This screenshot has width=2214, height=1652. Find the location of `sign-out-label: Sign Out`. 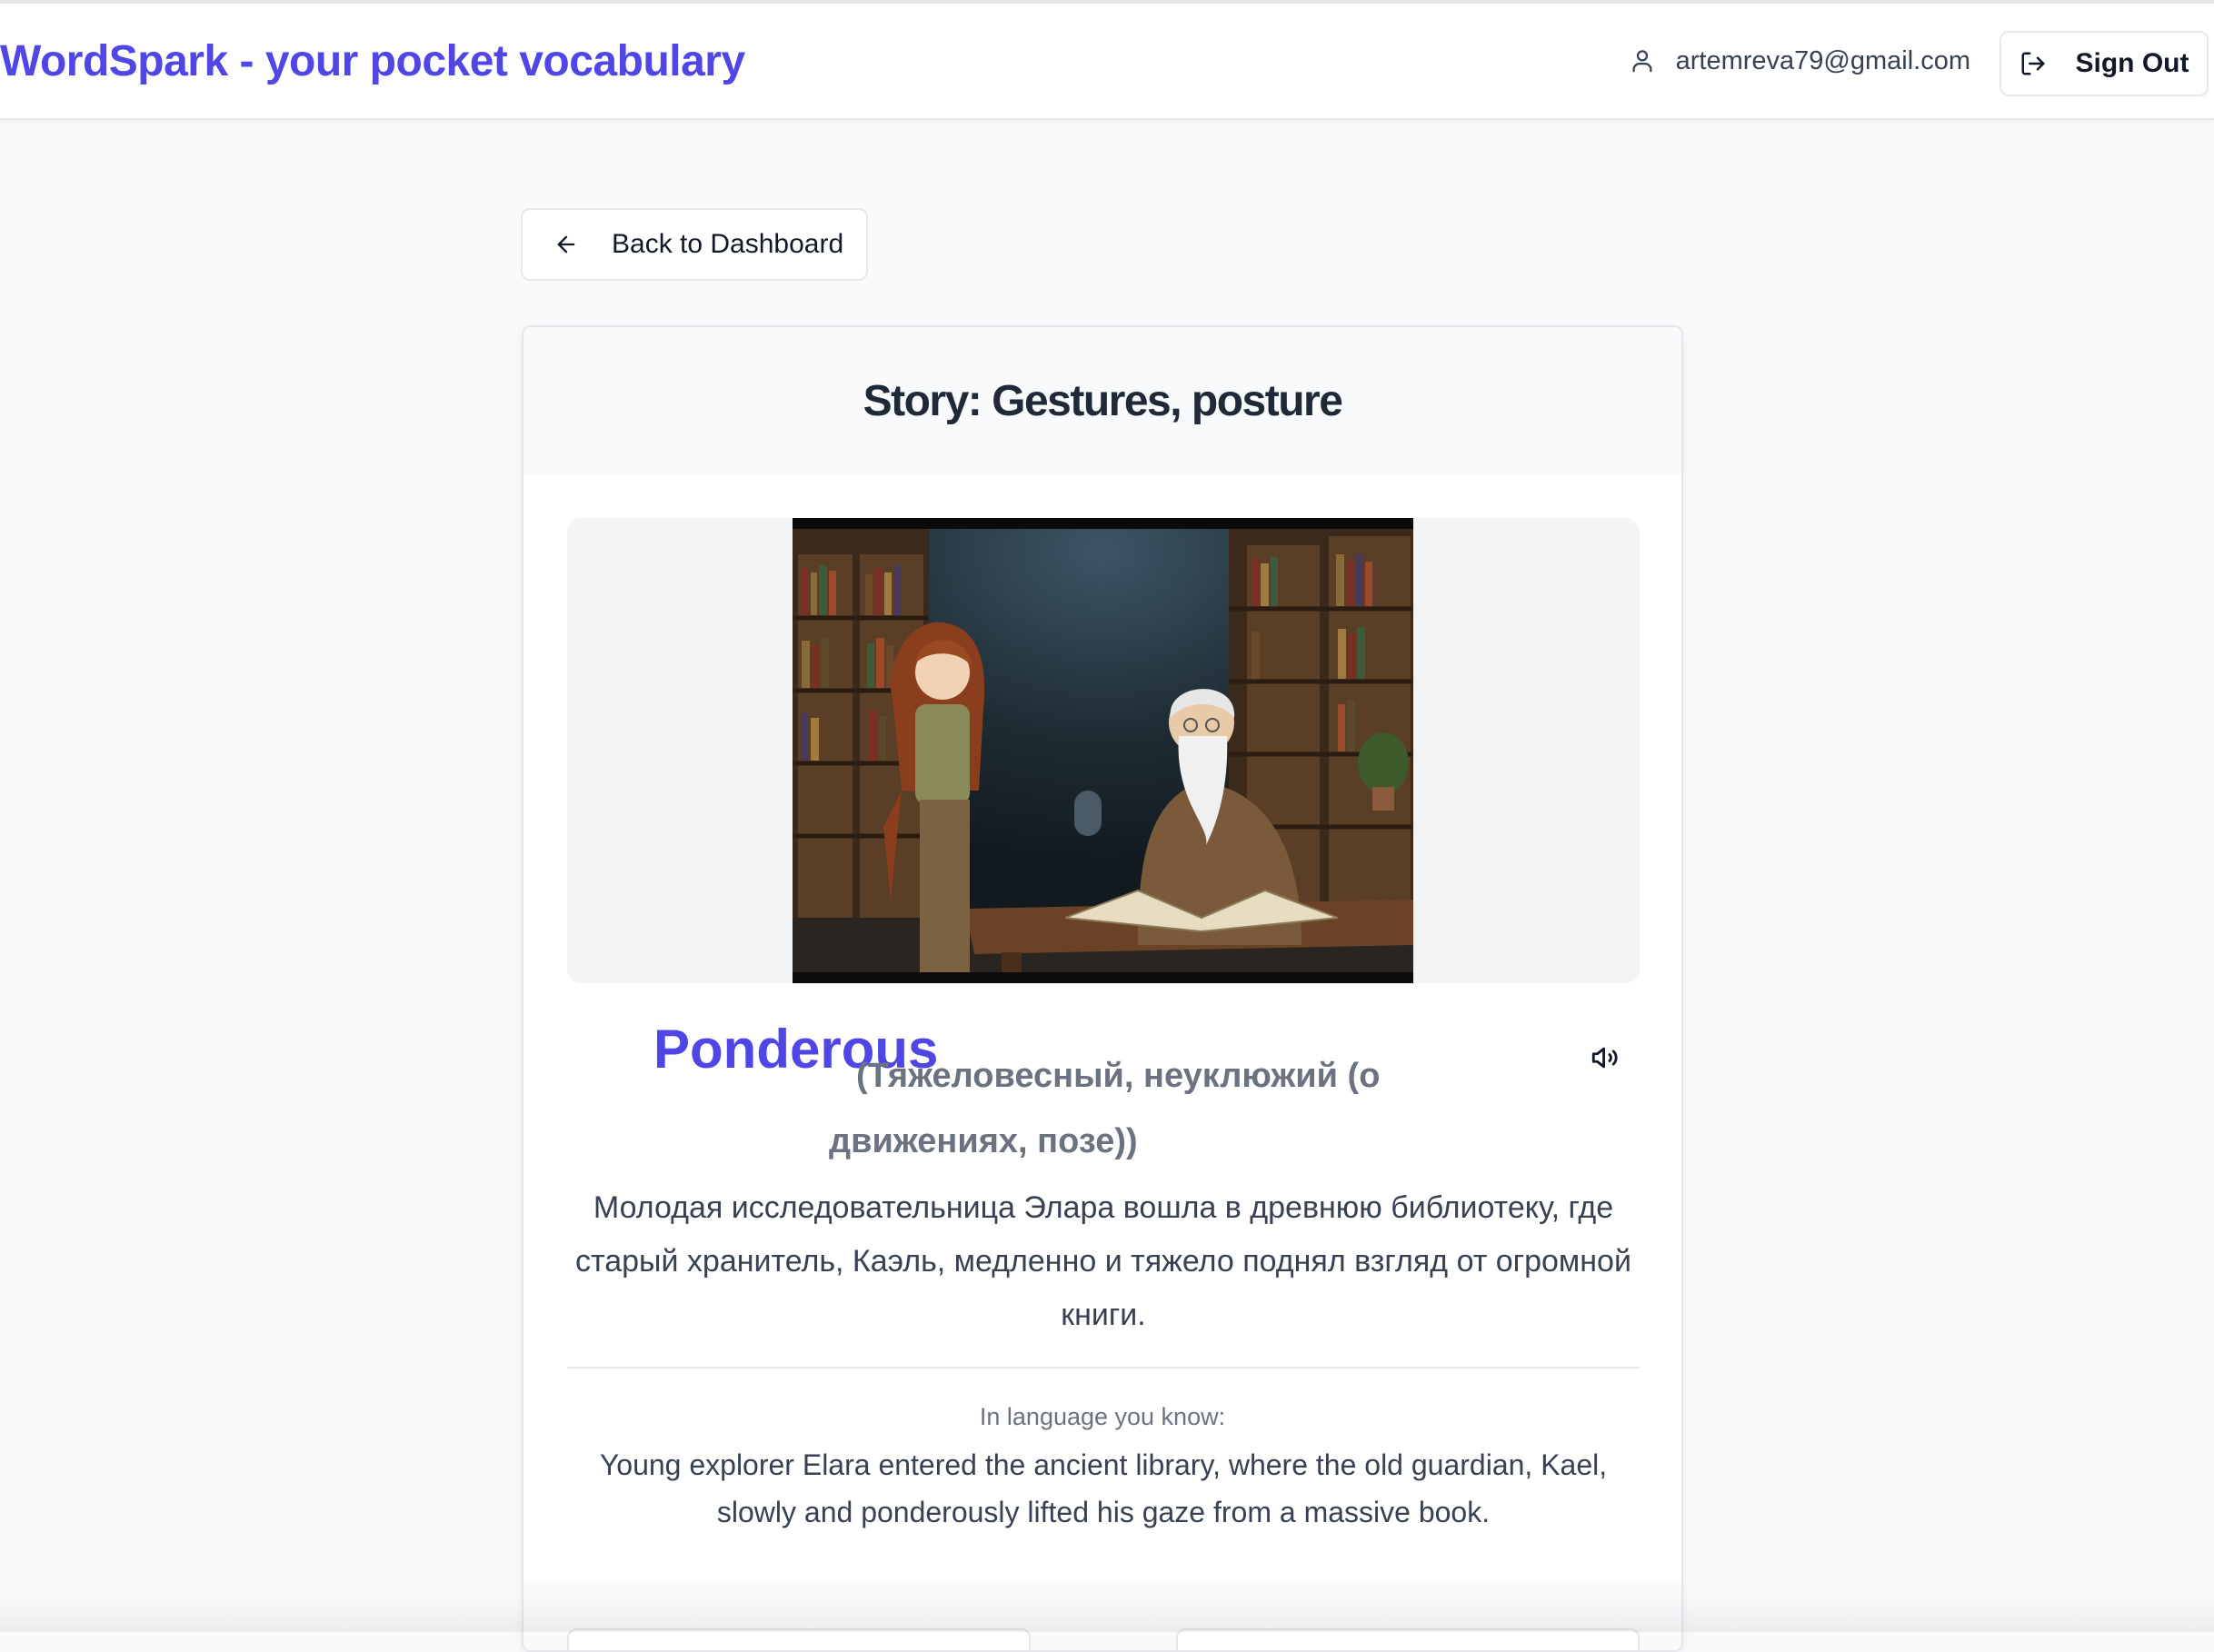

sign-out-label: Sign Out is located at coordinates (2132, 63).